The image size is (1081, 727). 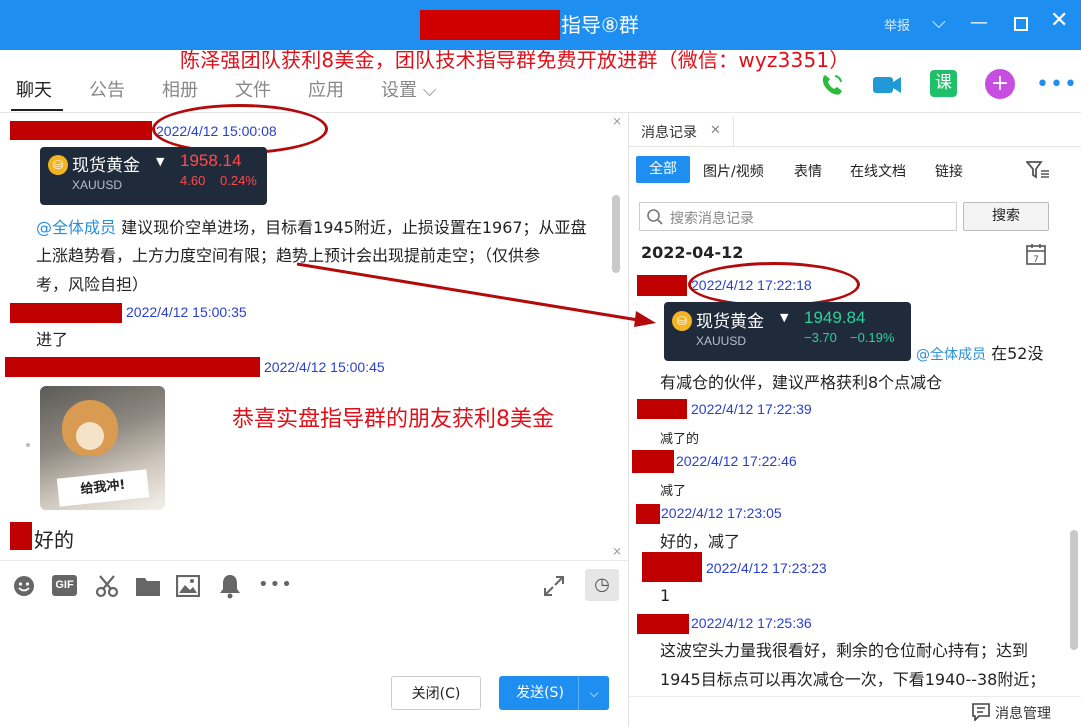 What do you see at coordinates (188, 586) in the screenshot?
I see `image-icon` at bounding box center [188, 586].